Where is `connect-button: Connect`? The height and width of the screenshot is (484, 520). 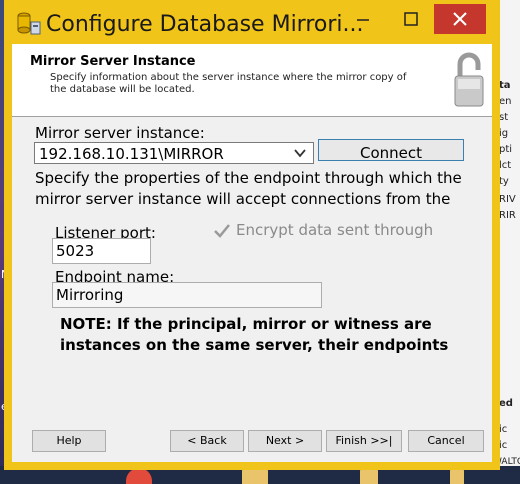
connect-button: Connect is located at coordinates (391, 150).